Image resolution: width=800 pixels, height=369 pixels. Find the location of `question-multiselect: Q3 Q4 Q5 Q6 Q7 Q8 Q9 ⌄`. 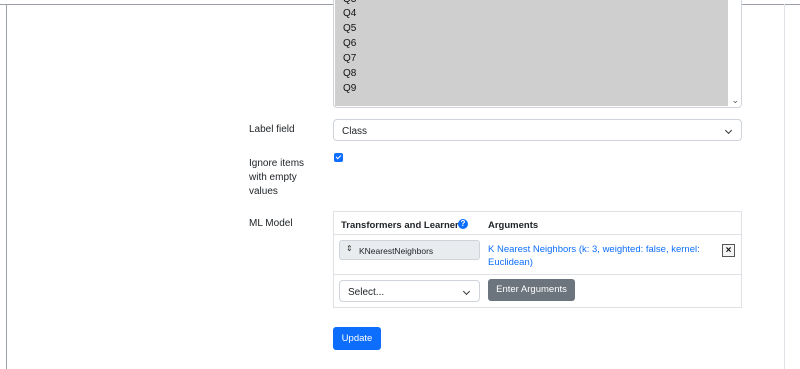

question-multiselect: Q3 Q4 Q5 Q6 Q7 Q8 Q9 ⌄ is located at coordinates (537, 54).